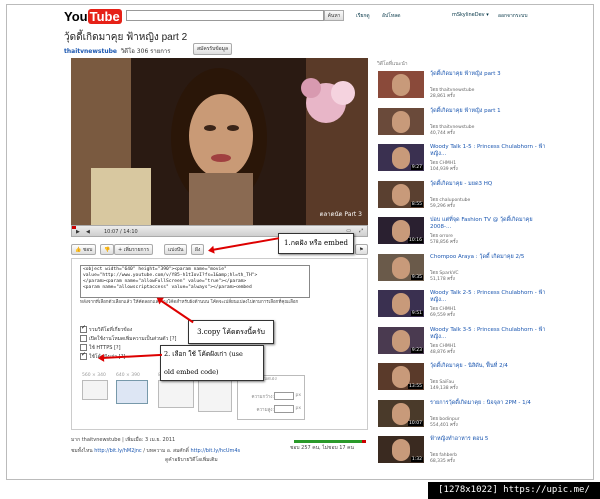 The image size is (600, 499). What do you see at coordinates (361, 231) in the screenshot?
I see `fullscreen-icon: ⤢` at bounding box center [361, 231].